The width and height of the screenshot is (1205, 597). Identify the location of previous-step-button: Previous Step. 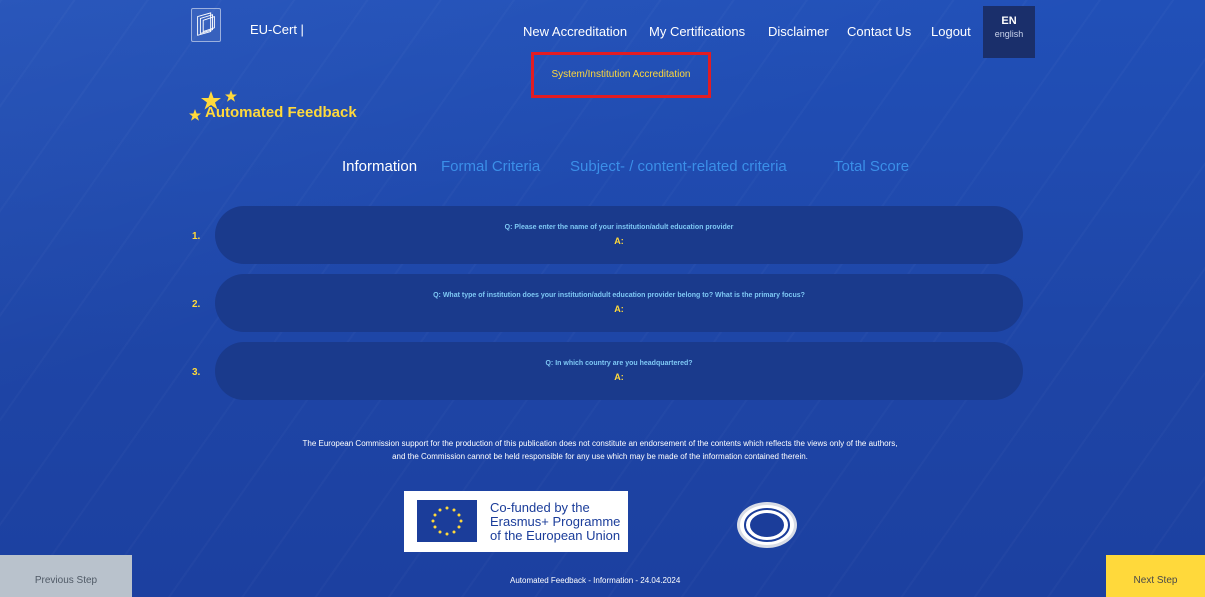
(66, 576).